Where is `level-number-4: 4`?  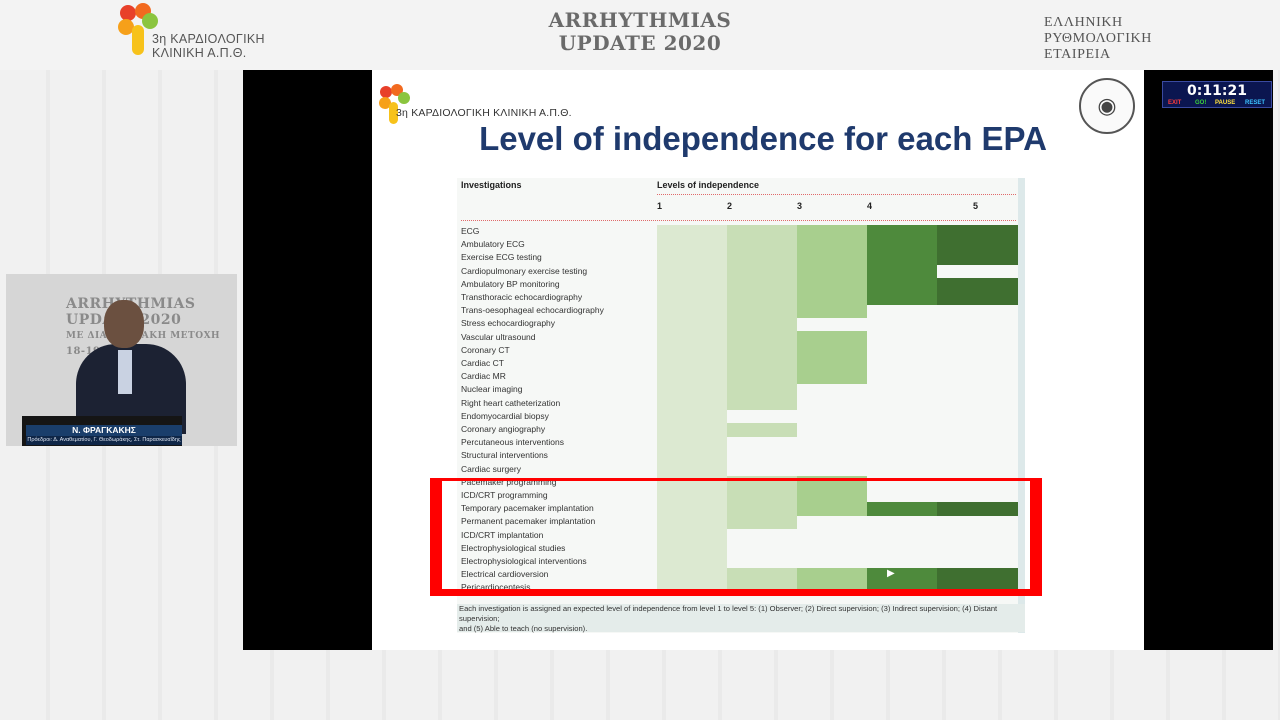
level-number-4: 4 is located at coordinates (870, 206).